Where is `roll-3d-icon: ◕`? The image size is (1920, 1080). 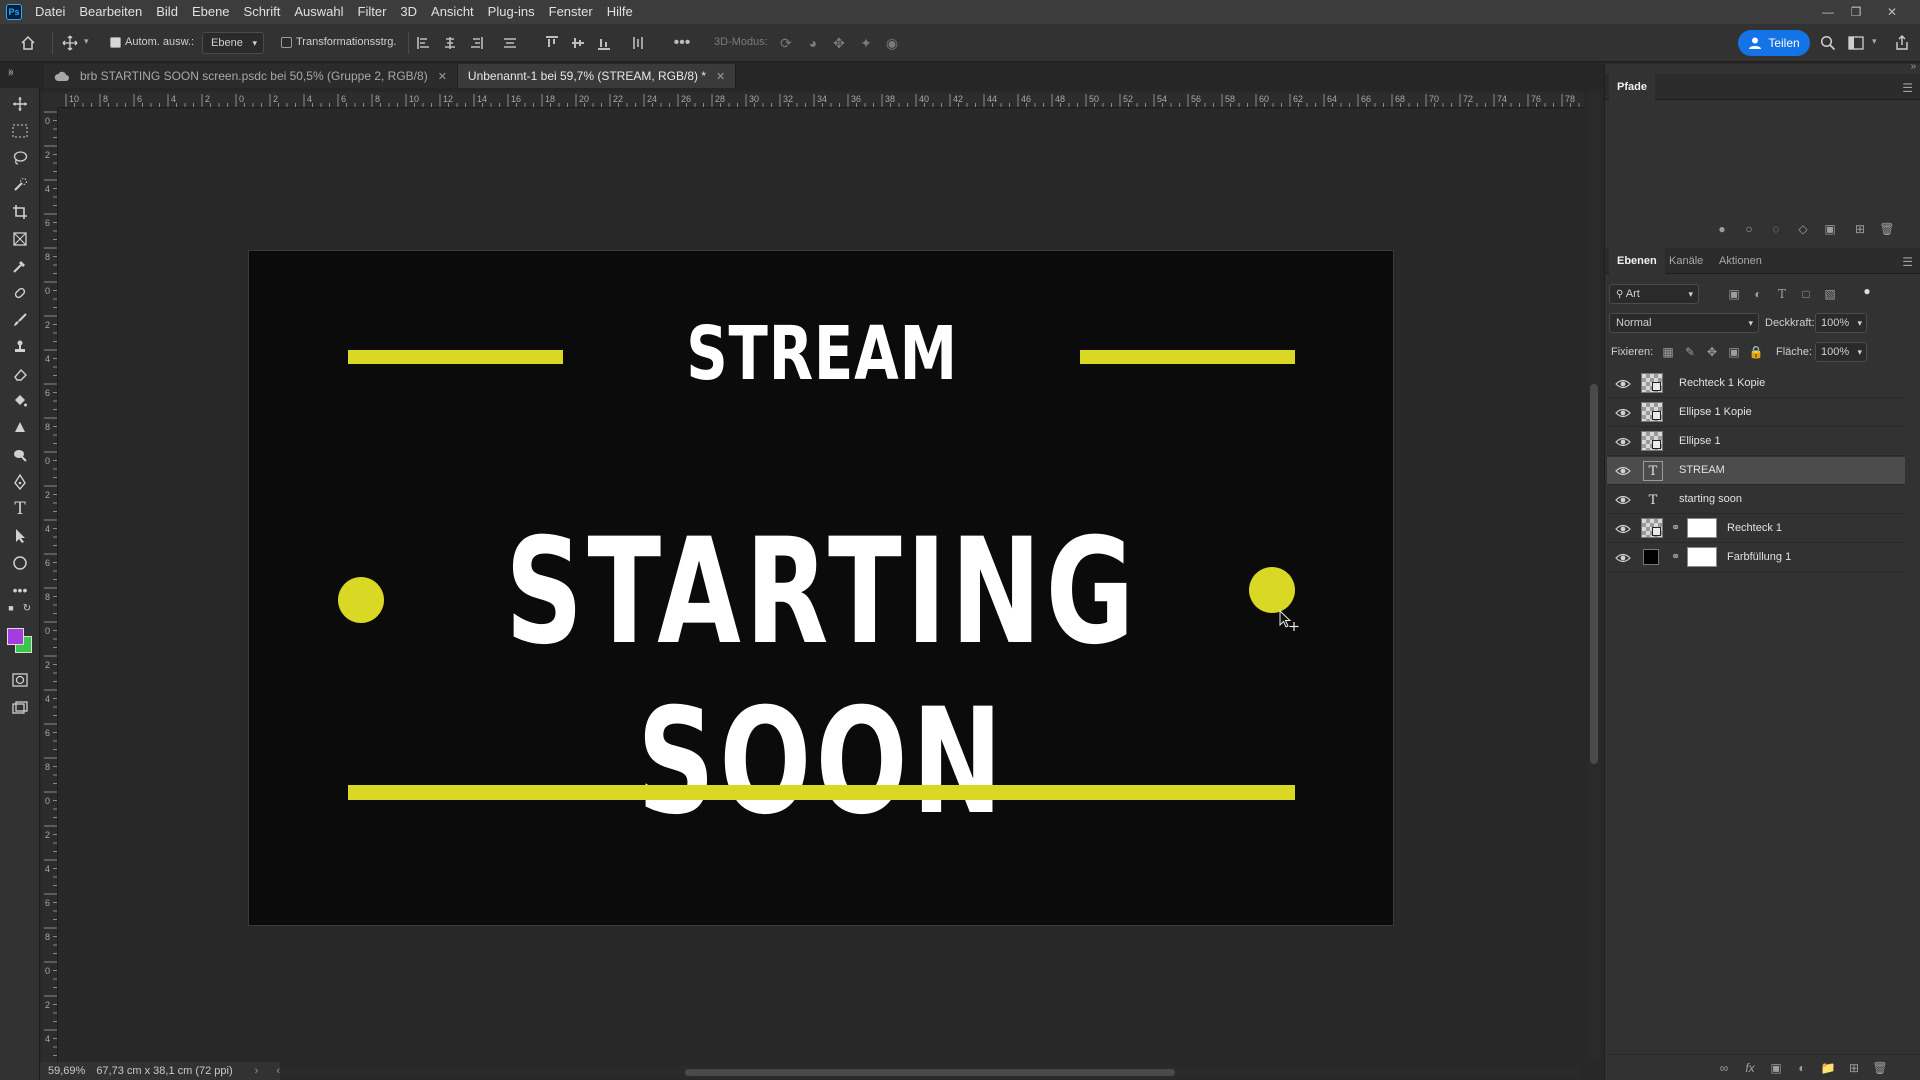 roll-3d-icon: ◕ is located at coordinates (813, 43).